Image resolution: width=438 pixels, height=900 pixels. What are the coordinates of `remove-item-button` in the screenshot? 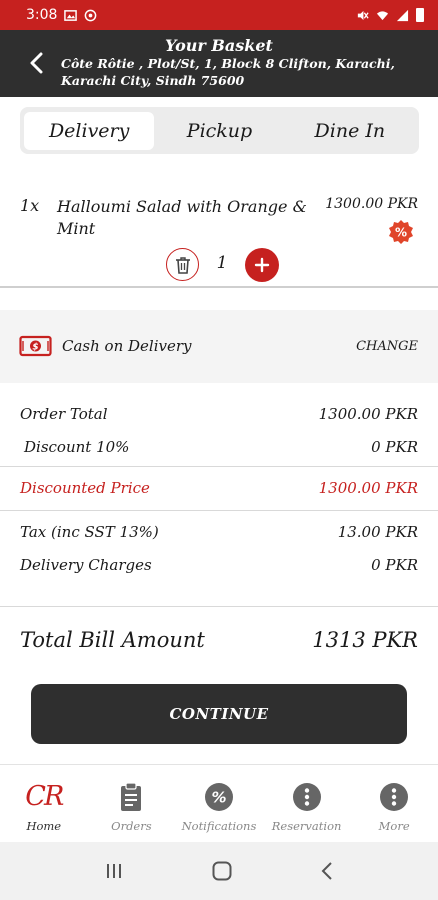 It's located at (182, 264).